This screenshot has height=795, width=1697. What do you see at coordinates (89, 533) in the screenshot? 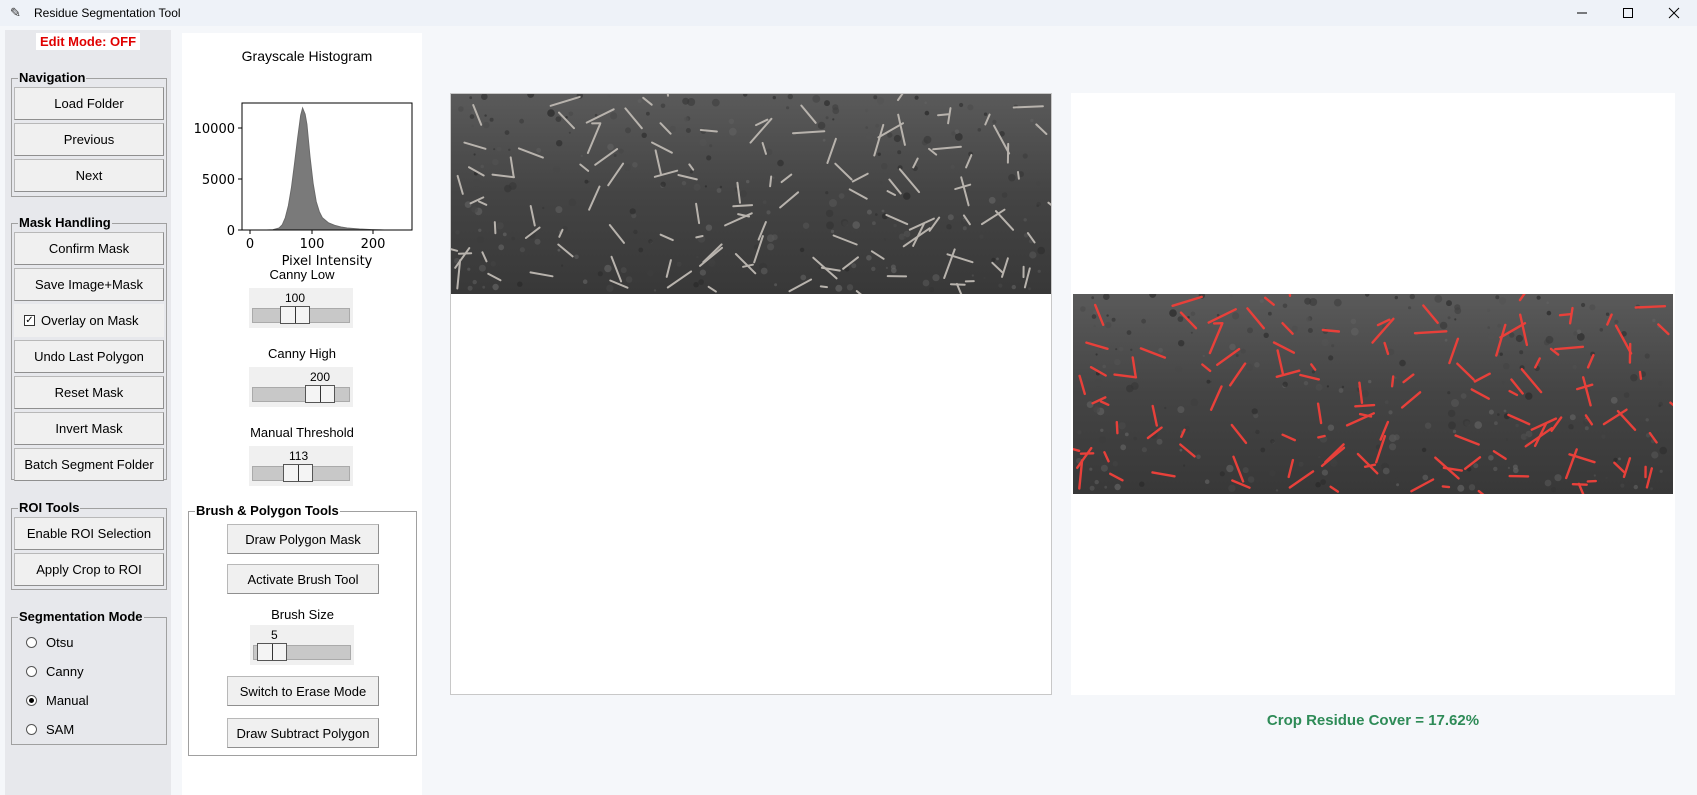
I see `enable-roi-selection-button: Enable ROI Selection` at bounding box center [89, 533].